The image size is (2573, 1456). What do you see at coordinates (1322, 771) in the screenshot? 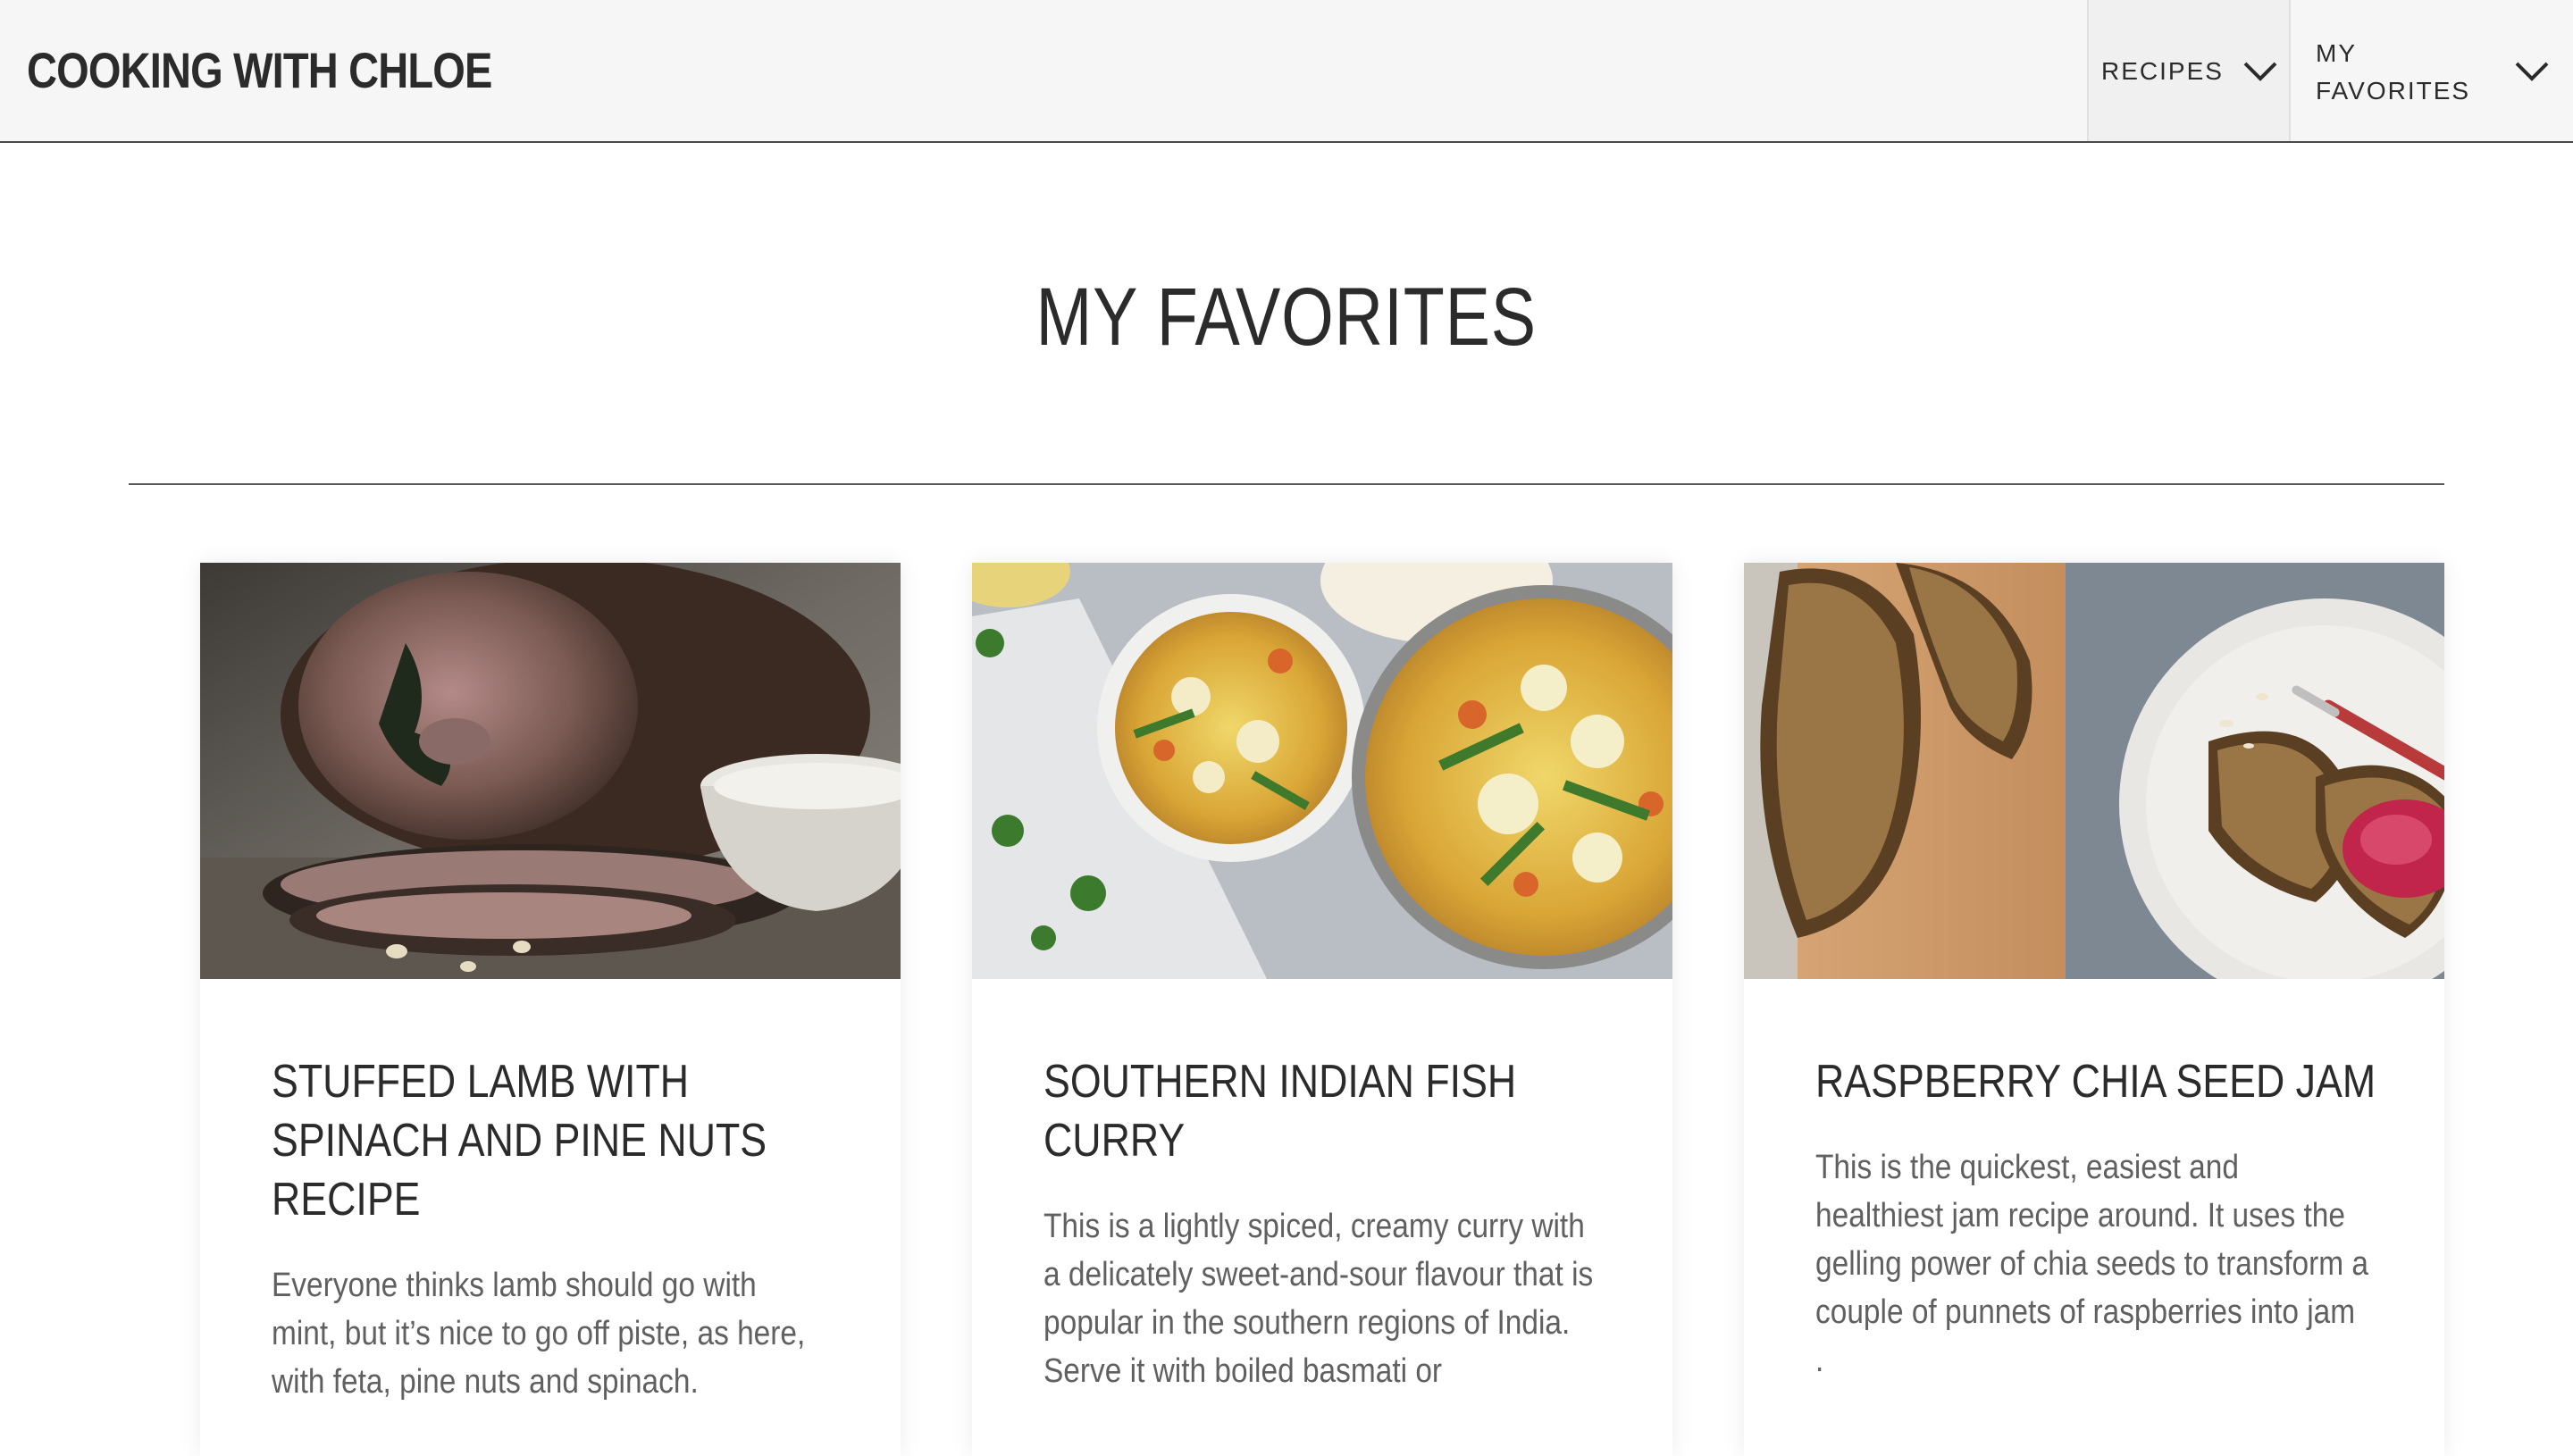
I see `fish-curry-photo` at bounding box center [1322, 771].